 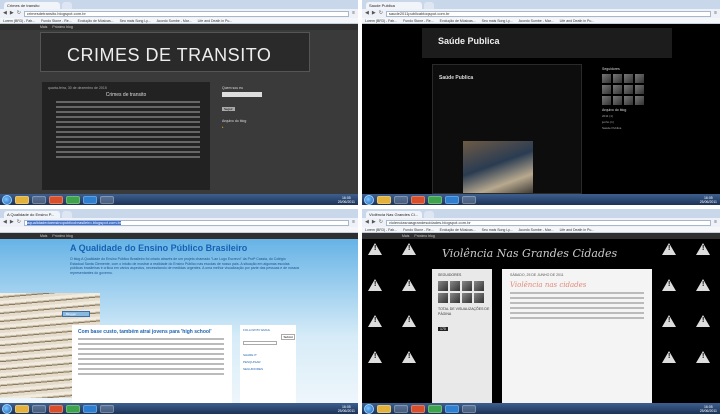 What do you see at coordinates (32, 5) in the screenshot?
I see `browser-tab: Crimes de transito` at bounding box center [32, 5].